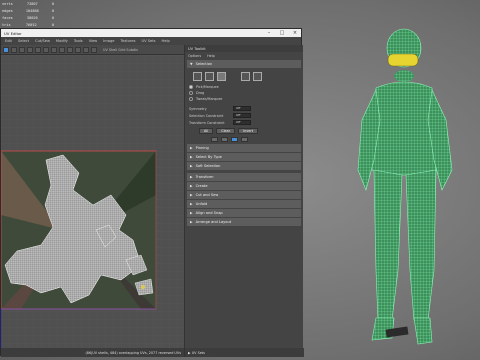 The width and height of the screenshot is (480, 360). I want to click on section-uv-sets: ▶ UV Sets, so click(244, 352).